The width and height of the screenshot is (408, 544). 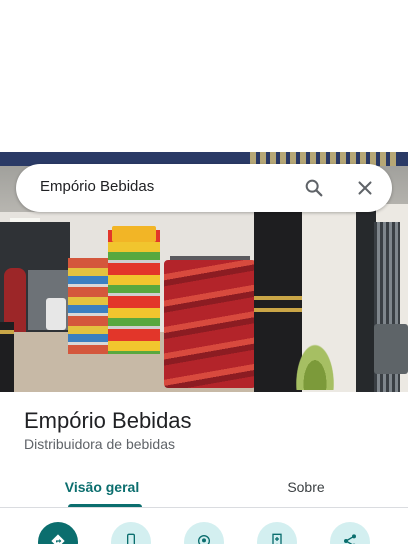 I want to click on search-button, so click(x=314, y=188).